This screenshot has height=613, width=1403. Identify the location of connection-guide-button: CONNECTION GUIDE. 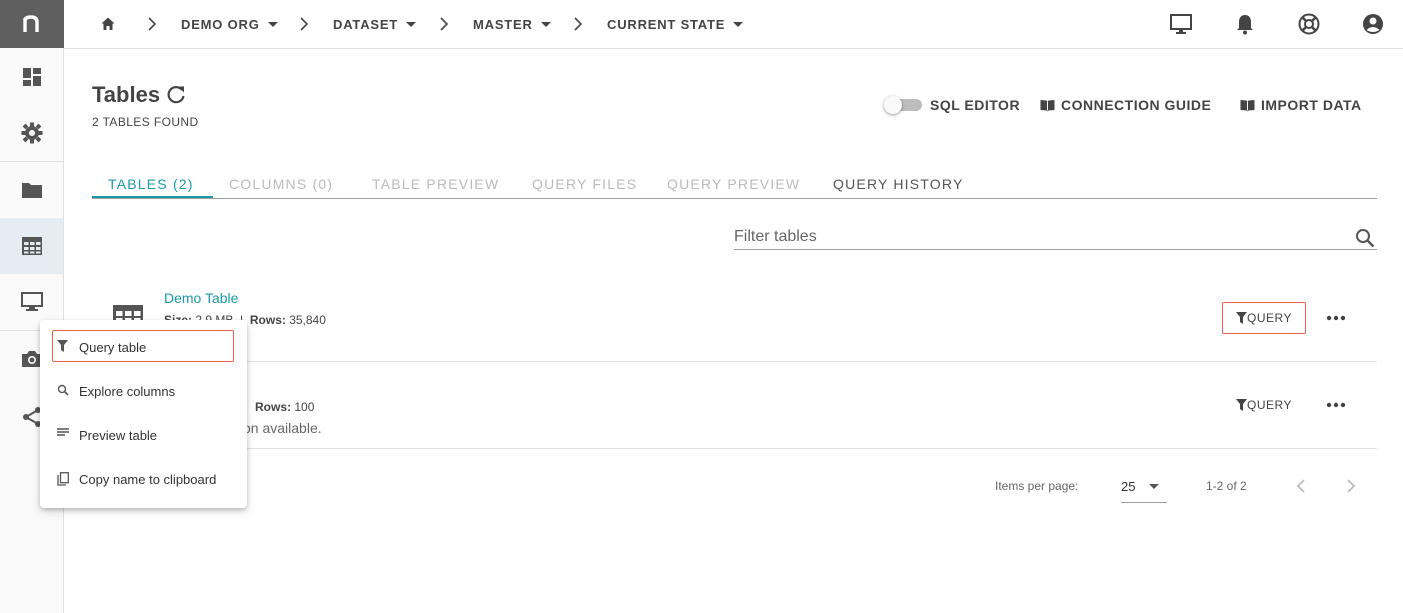
(1125, 105).